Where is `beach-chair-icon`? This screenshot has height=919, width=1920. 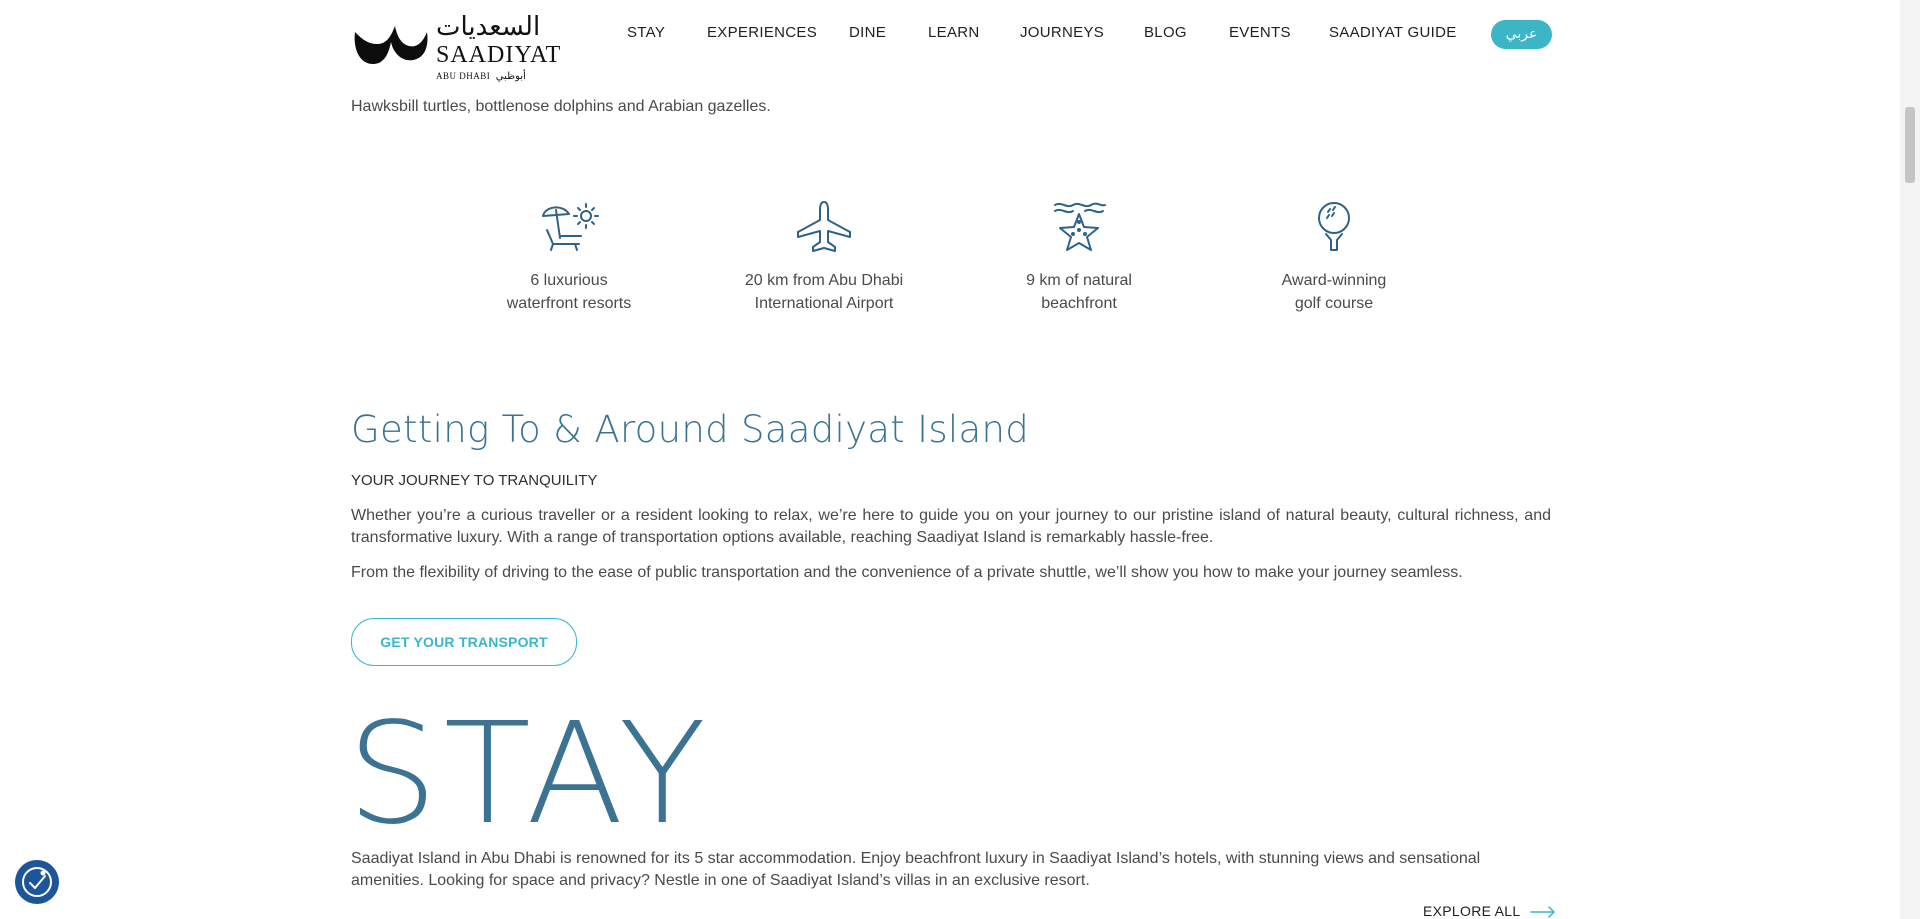 beach-chair-icon is located at coordinates (570, 227).